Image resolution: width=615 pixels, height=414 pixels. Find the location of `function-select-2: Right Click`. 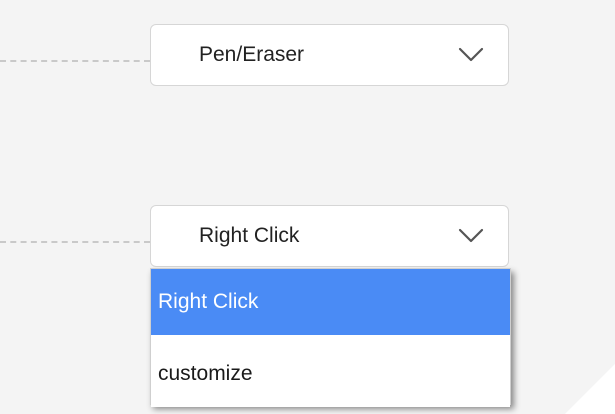

function-select-2: Right Click is located at coordinates (329, 236).